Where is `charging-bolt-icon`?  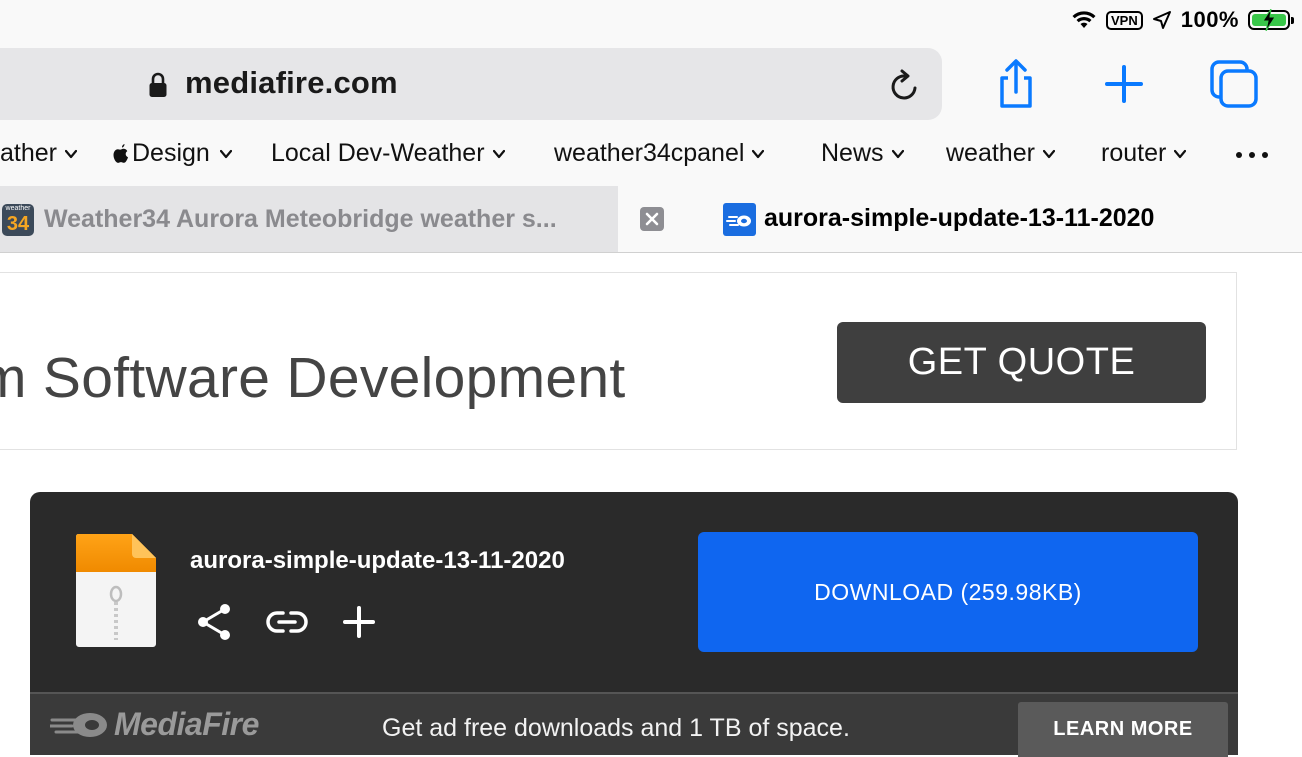
charging-bolt-icon is located at coordinates (1269, 20).